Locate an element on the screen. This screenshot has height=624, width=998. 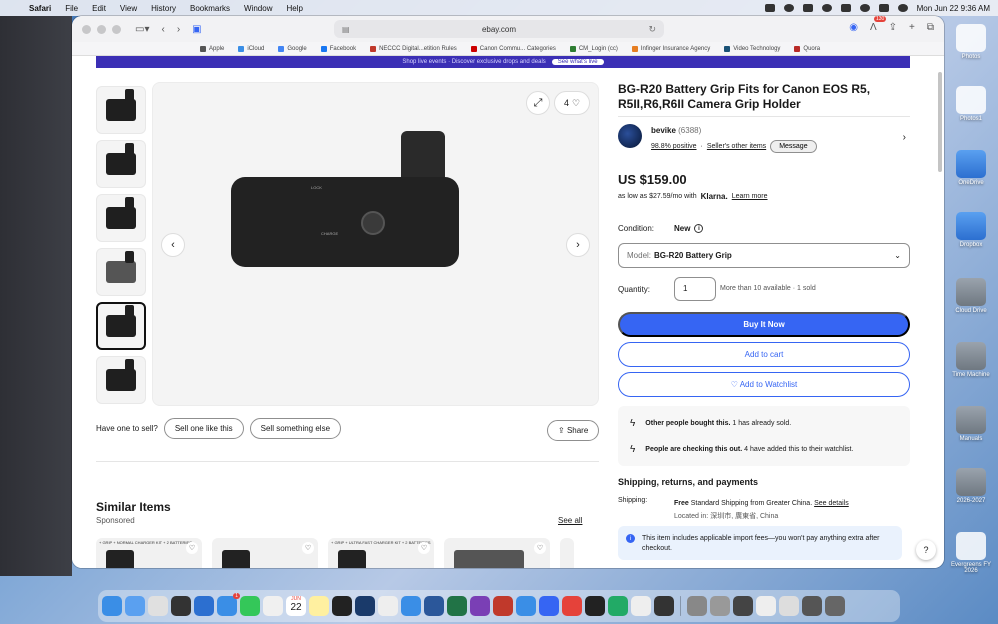
sidebar-toggle-icon: ▭▾ is located at coordinates (142, 29).